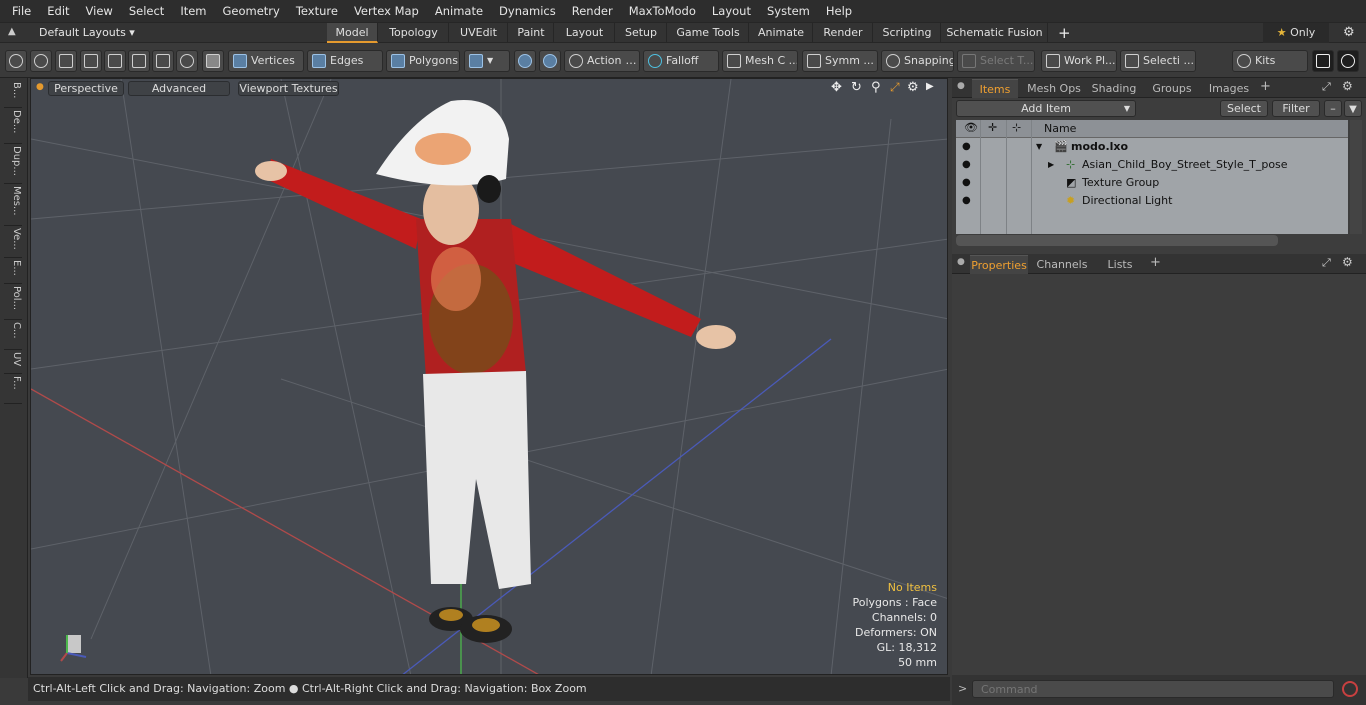 The width and height of the screenshot is (1366, 705). What do you see at coordinates (352, 33) in the screenshot?
I see `tab-model: Model` at bounding box center [352, 33].